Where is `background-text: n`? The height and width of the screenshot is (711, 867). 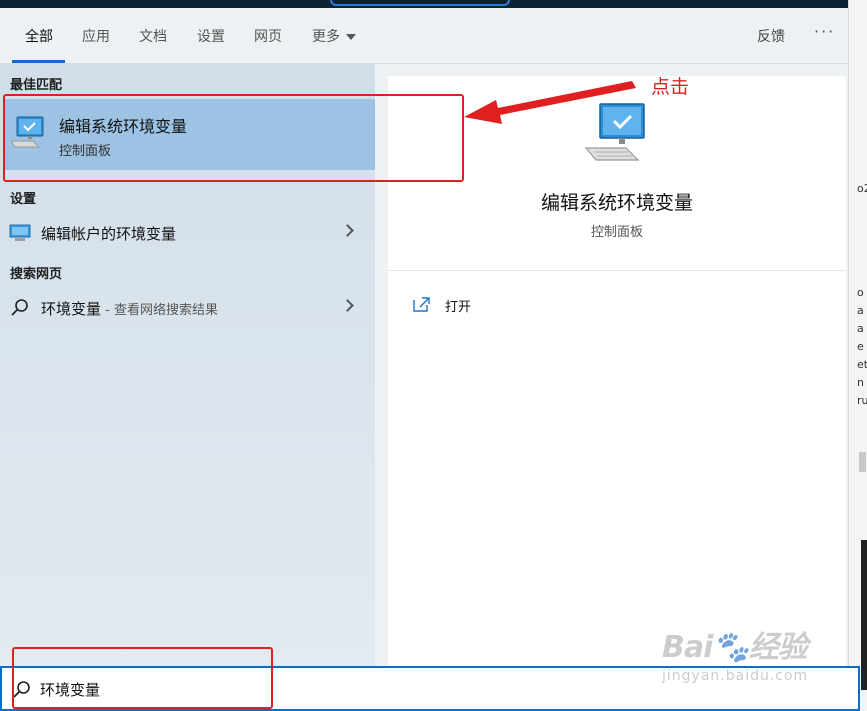 background-text: n is located at coordinates (860, 382).